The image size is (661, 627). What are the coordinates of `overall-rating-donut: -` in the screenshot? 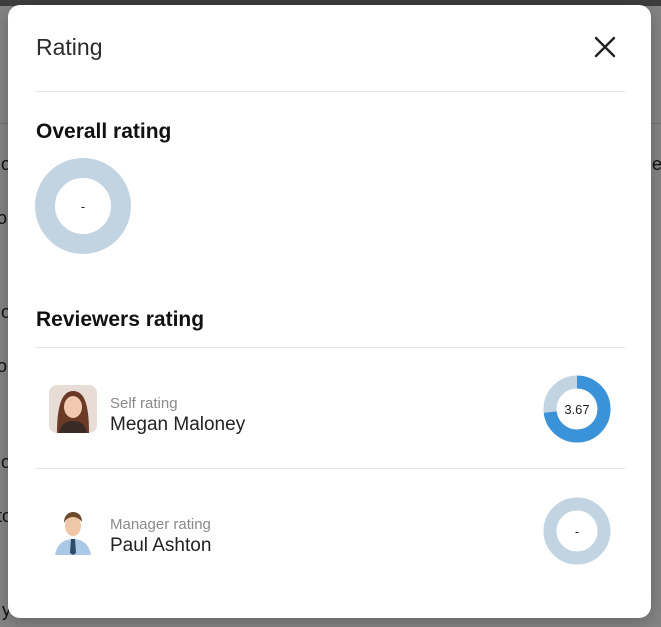 It's located at (83, 206).